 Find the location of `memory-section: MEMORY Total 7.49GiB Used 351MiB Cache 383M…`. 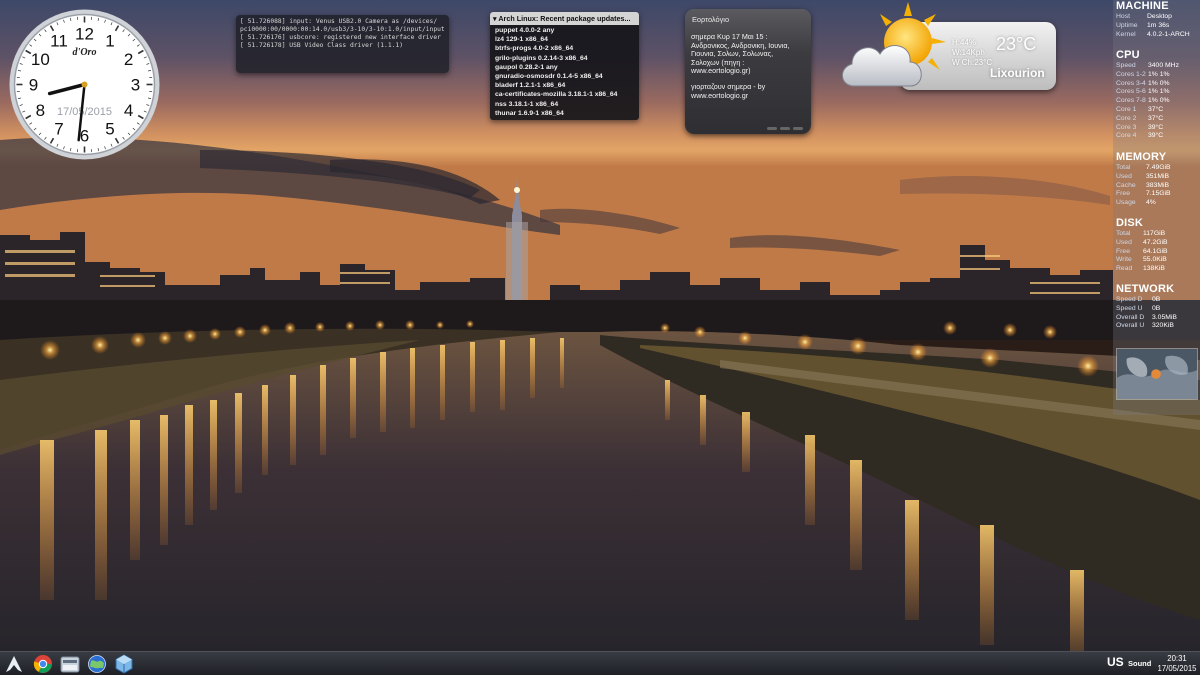

memory-section: MEMORY Total 7.49GiB Used 351MiB Cache 383M… is located at coordinates (1143, 179).